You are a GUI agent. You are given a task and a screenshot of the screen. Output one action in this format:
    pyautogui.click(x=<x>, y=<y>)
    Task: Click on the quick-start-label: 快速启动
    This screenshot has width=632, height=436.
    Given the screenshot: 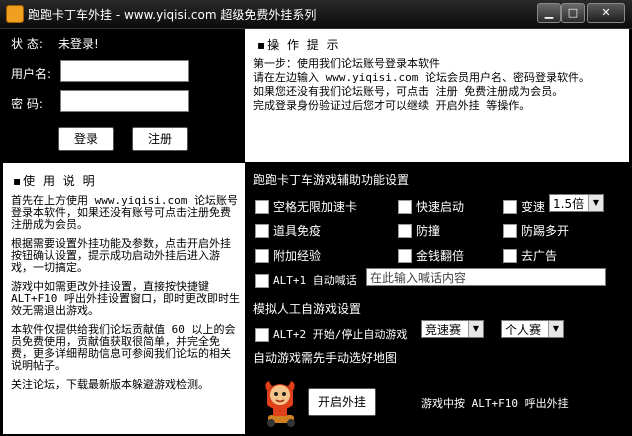 What is the action you would take?
    pyautogui.click(x=440, y=207)
    